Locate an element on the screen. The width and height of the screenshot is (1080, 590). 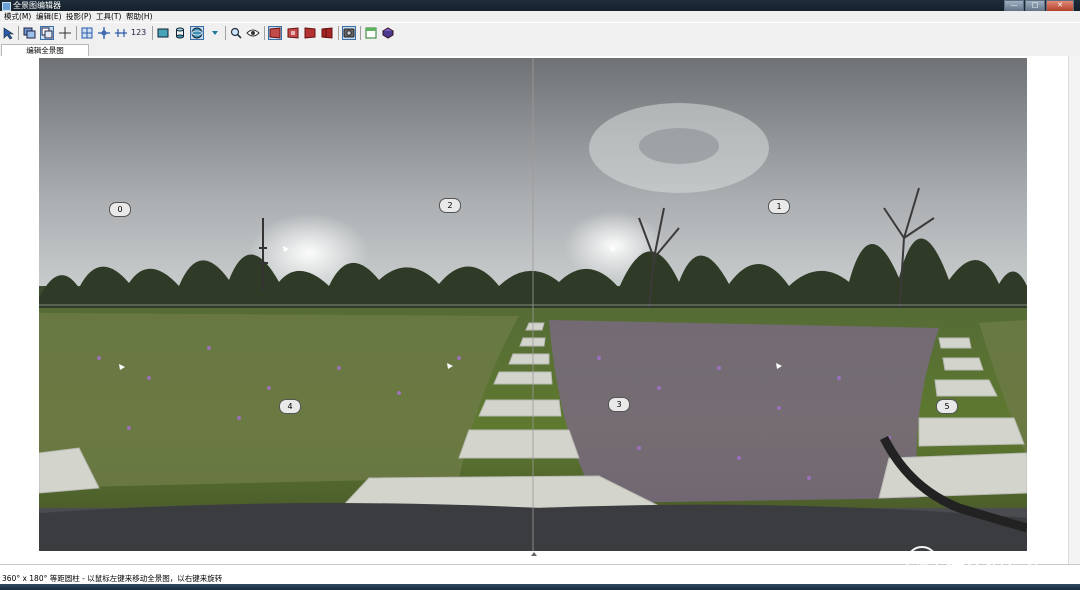
frame-red-4-icon is located at coordinates (327, 33).